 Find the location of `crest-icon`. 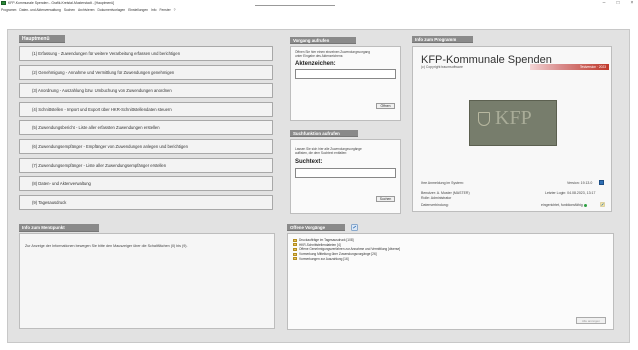

crest-icon is located at coordinates (484, 119).